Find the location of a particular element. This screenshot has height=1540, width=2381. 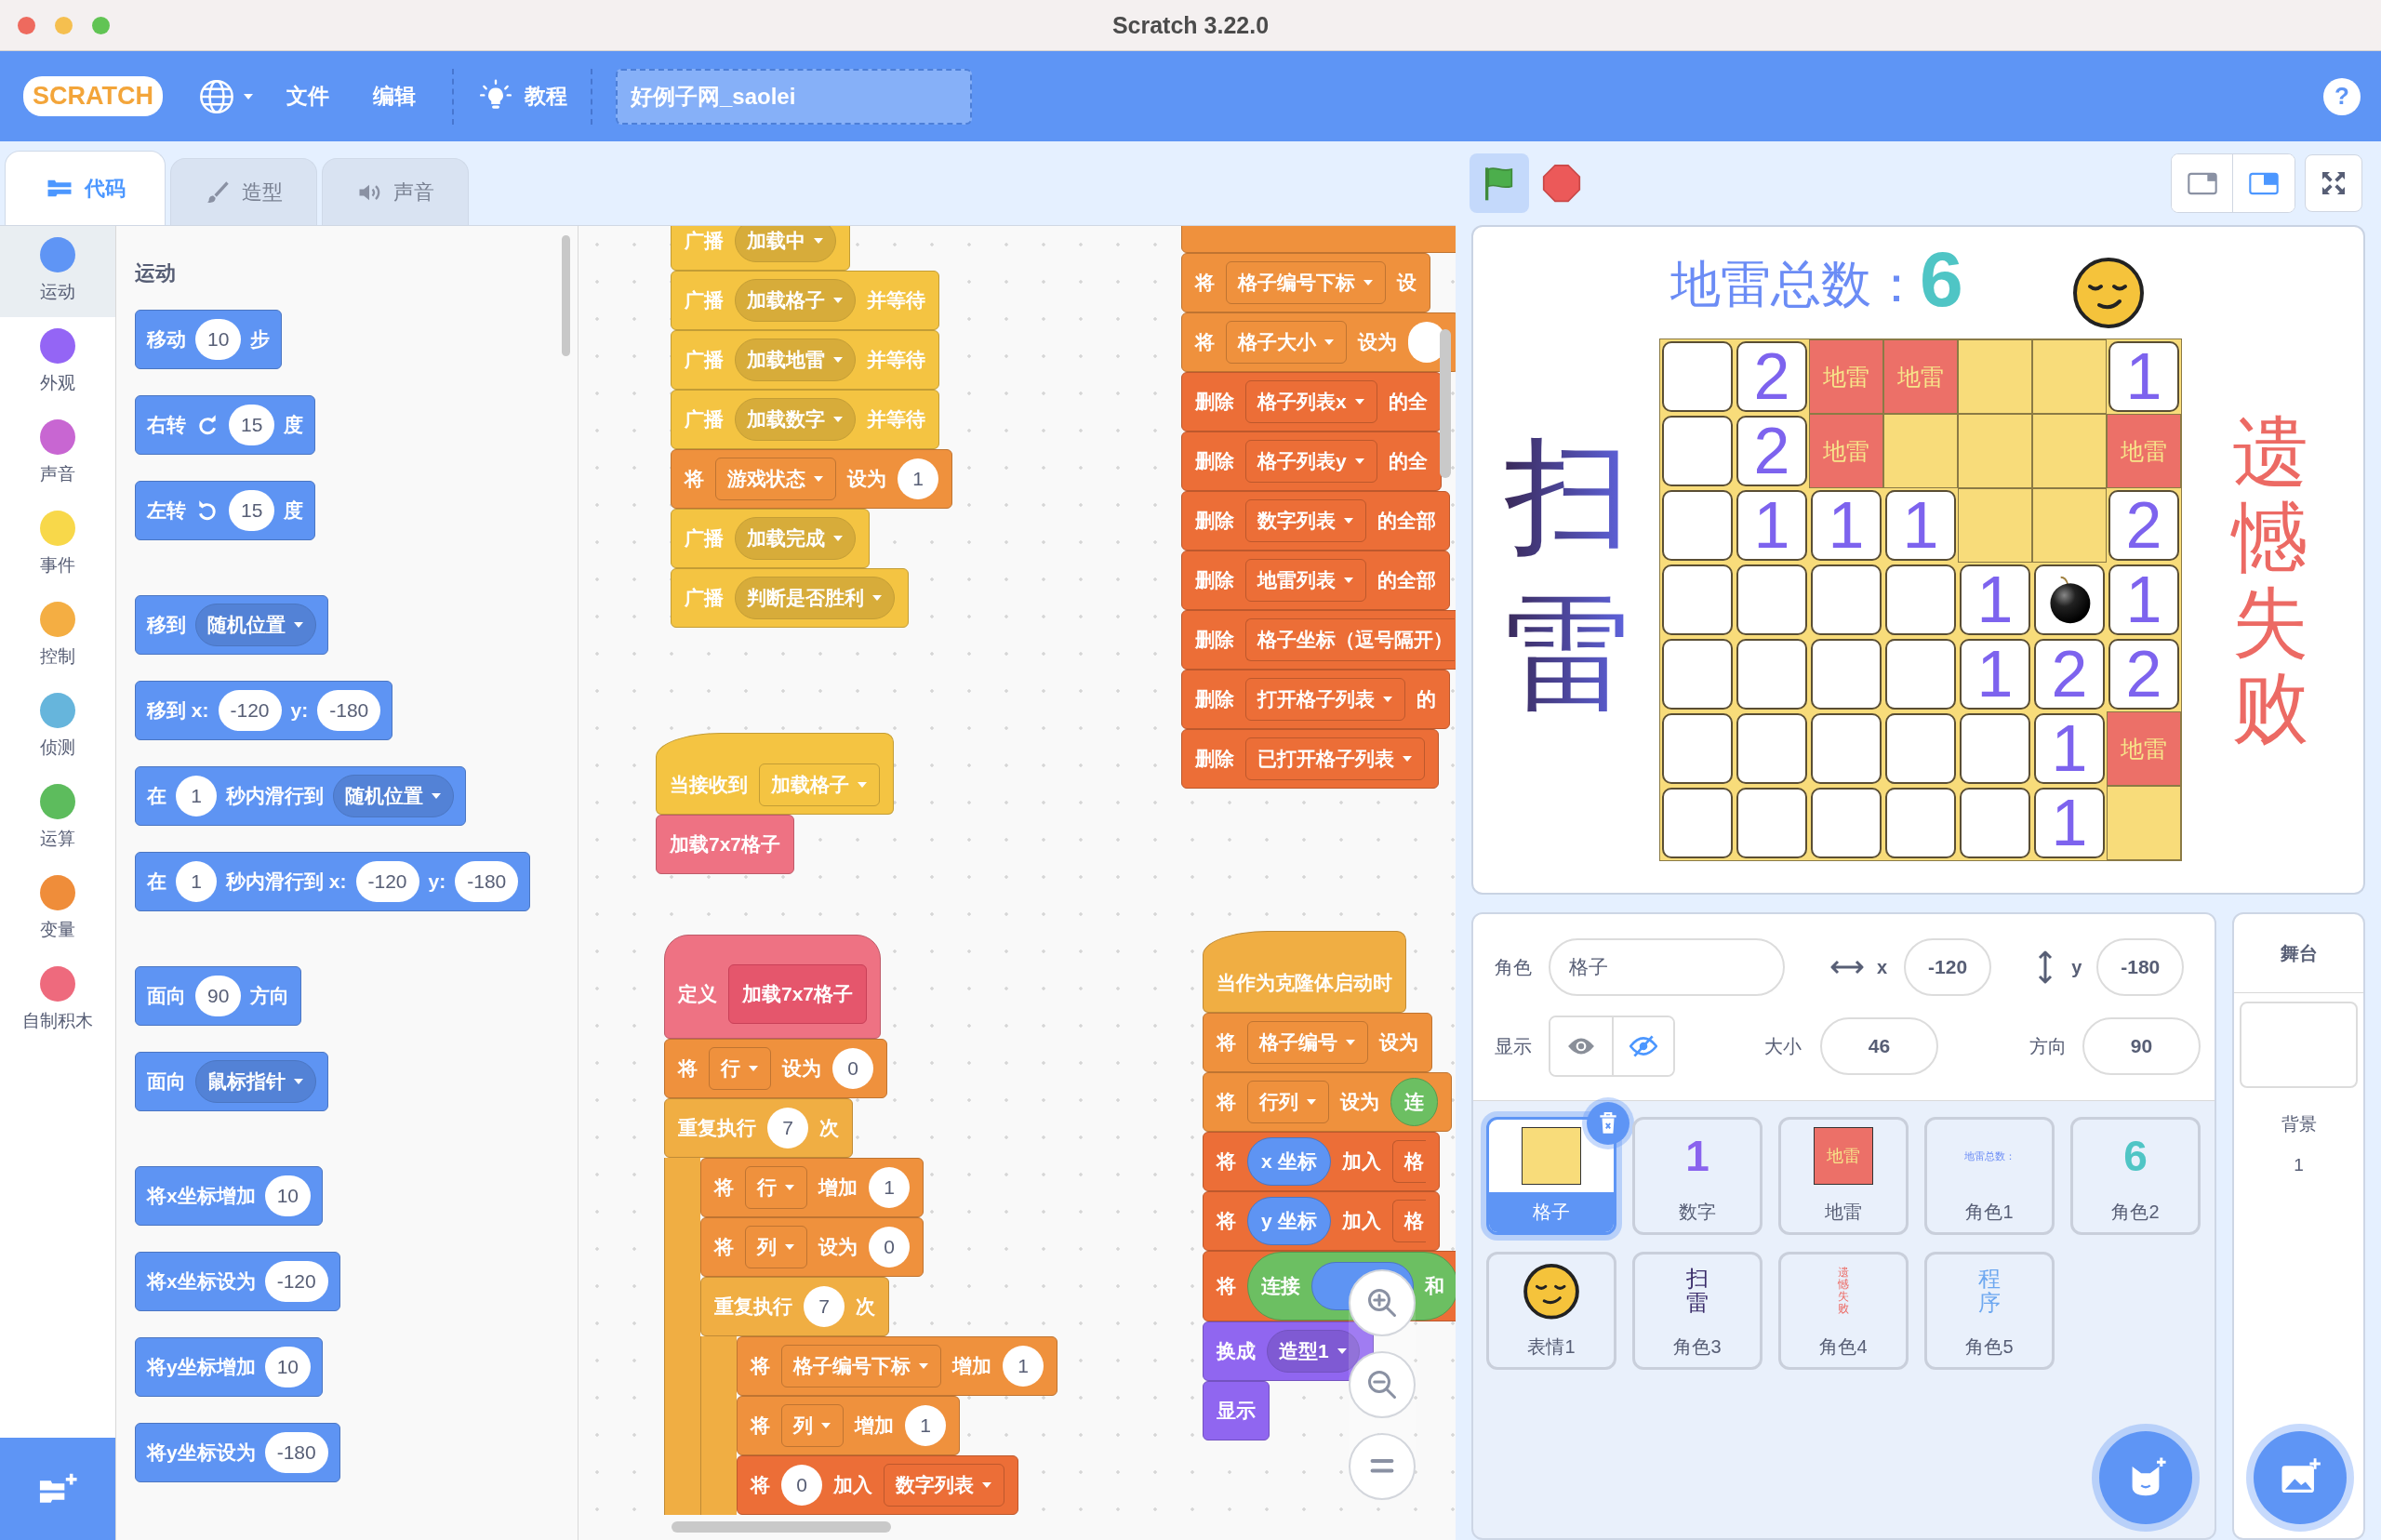

small-stage-button is located at coordinates (2202, 183).